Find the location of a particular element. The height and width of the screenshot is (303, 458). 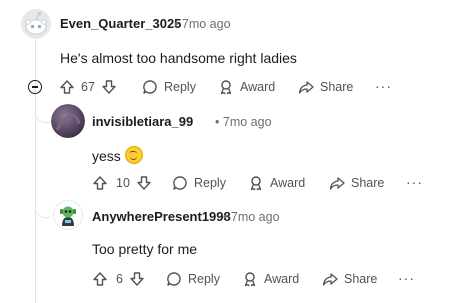

comment-text: yess is located at coordinates (117, 155).